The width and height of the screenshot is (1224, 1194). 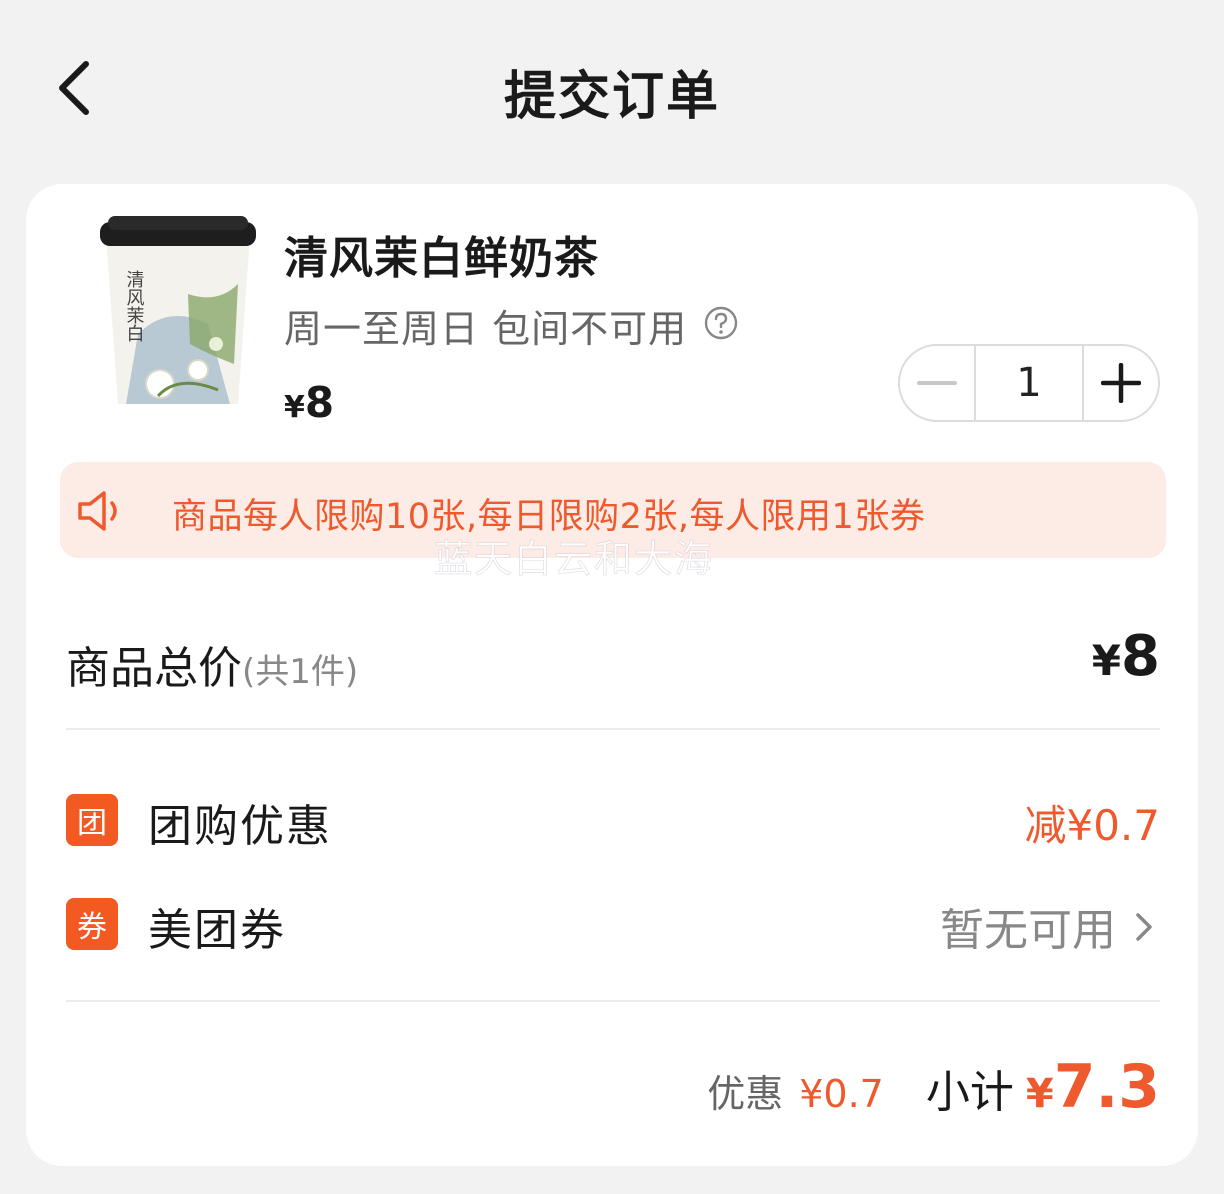 What do you see at coordinates (441, 258) in the screenshot?
I see `product-name: 清风茉白鲜奶茶` at bounding box center [441, 258].